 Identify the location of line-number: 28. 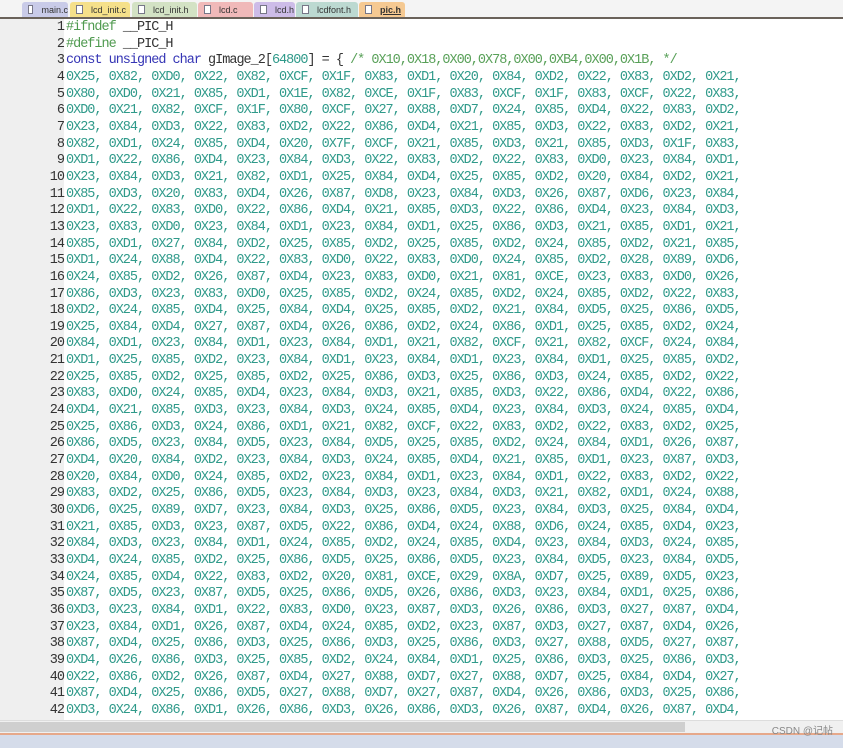
(57, 477).